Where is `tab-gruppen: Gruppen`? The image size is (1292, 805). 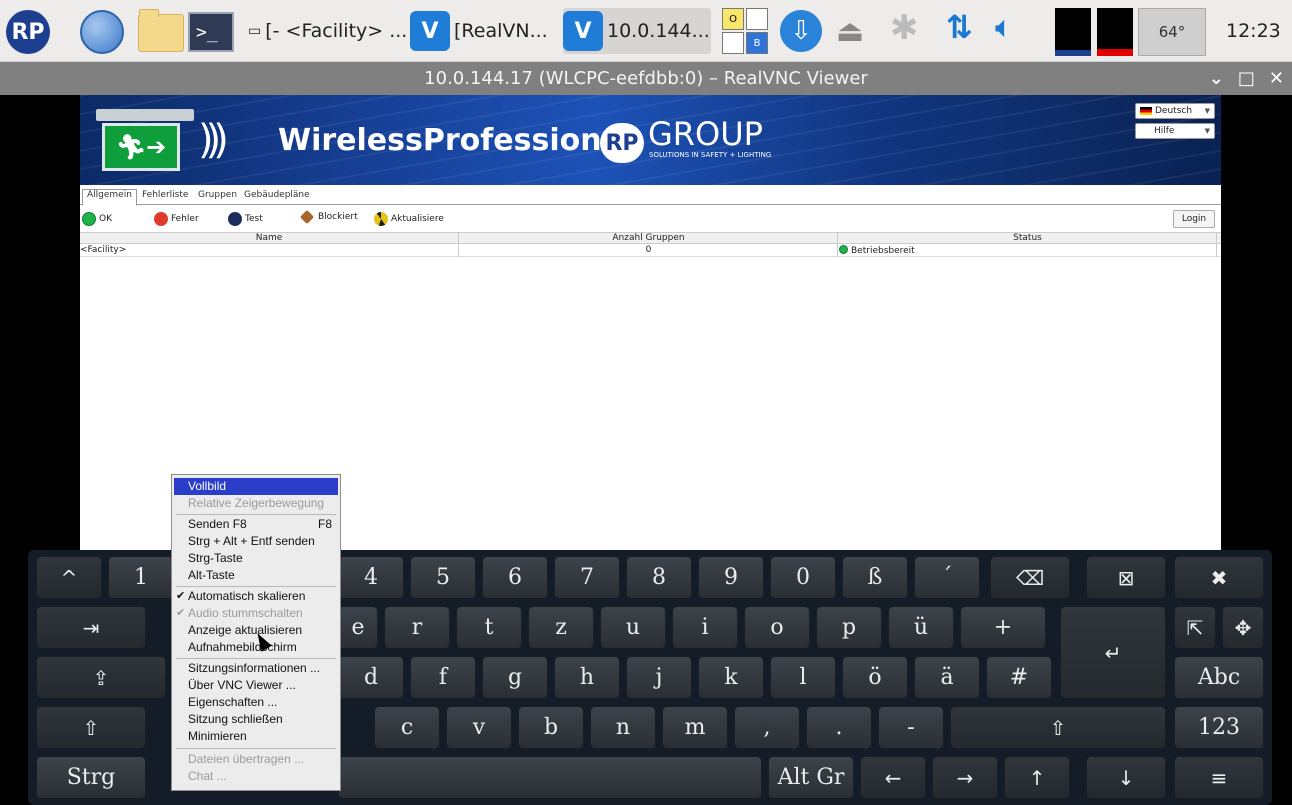
tab-gruppen: Gruppen is located at coordinates (217, 197).